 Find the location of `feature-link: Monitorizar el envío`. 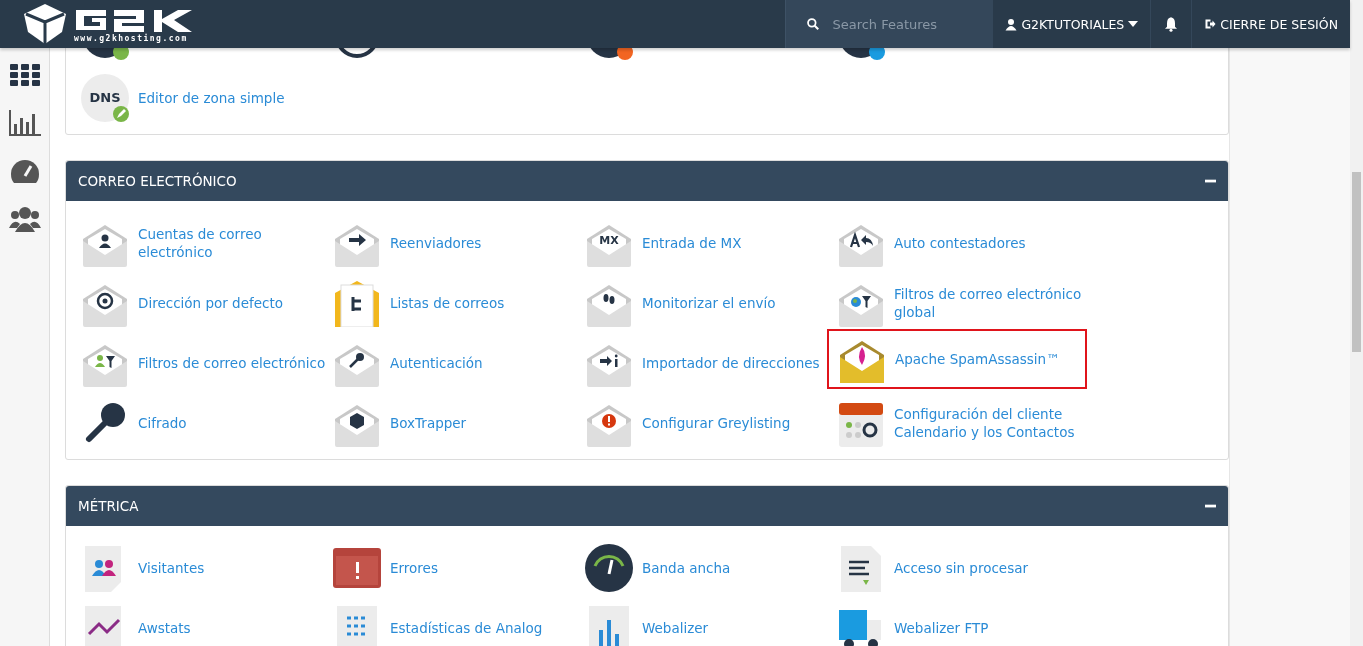

feature-link: Monitorizar el envío is located at coordinates (711, 303).